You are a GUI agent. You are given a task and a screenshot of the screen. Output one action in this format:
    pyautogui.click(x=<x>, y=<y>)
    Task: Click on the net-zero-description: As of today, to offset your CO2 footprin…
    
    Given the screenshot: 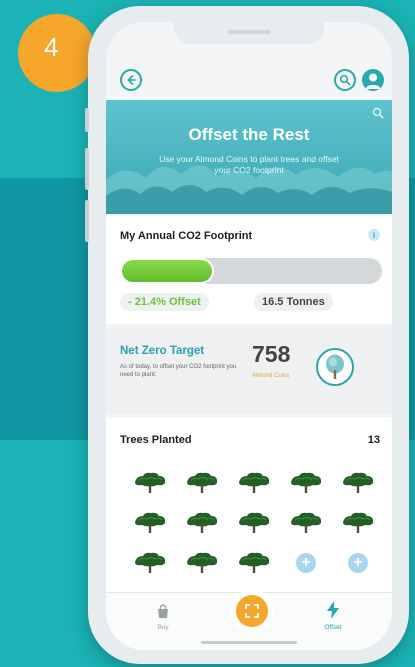 What is the action you would take?
    pyautogui.click(x=178, y=371)
    